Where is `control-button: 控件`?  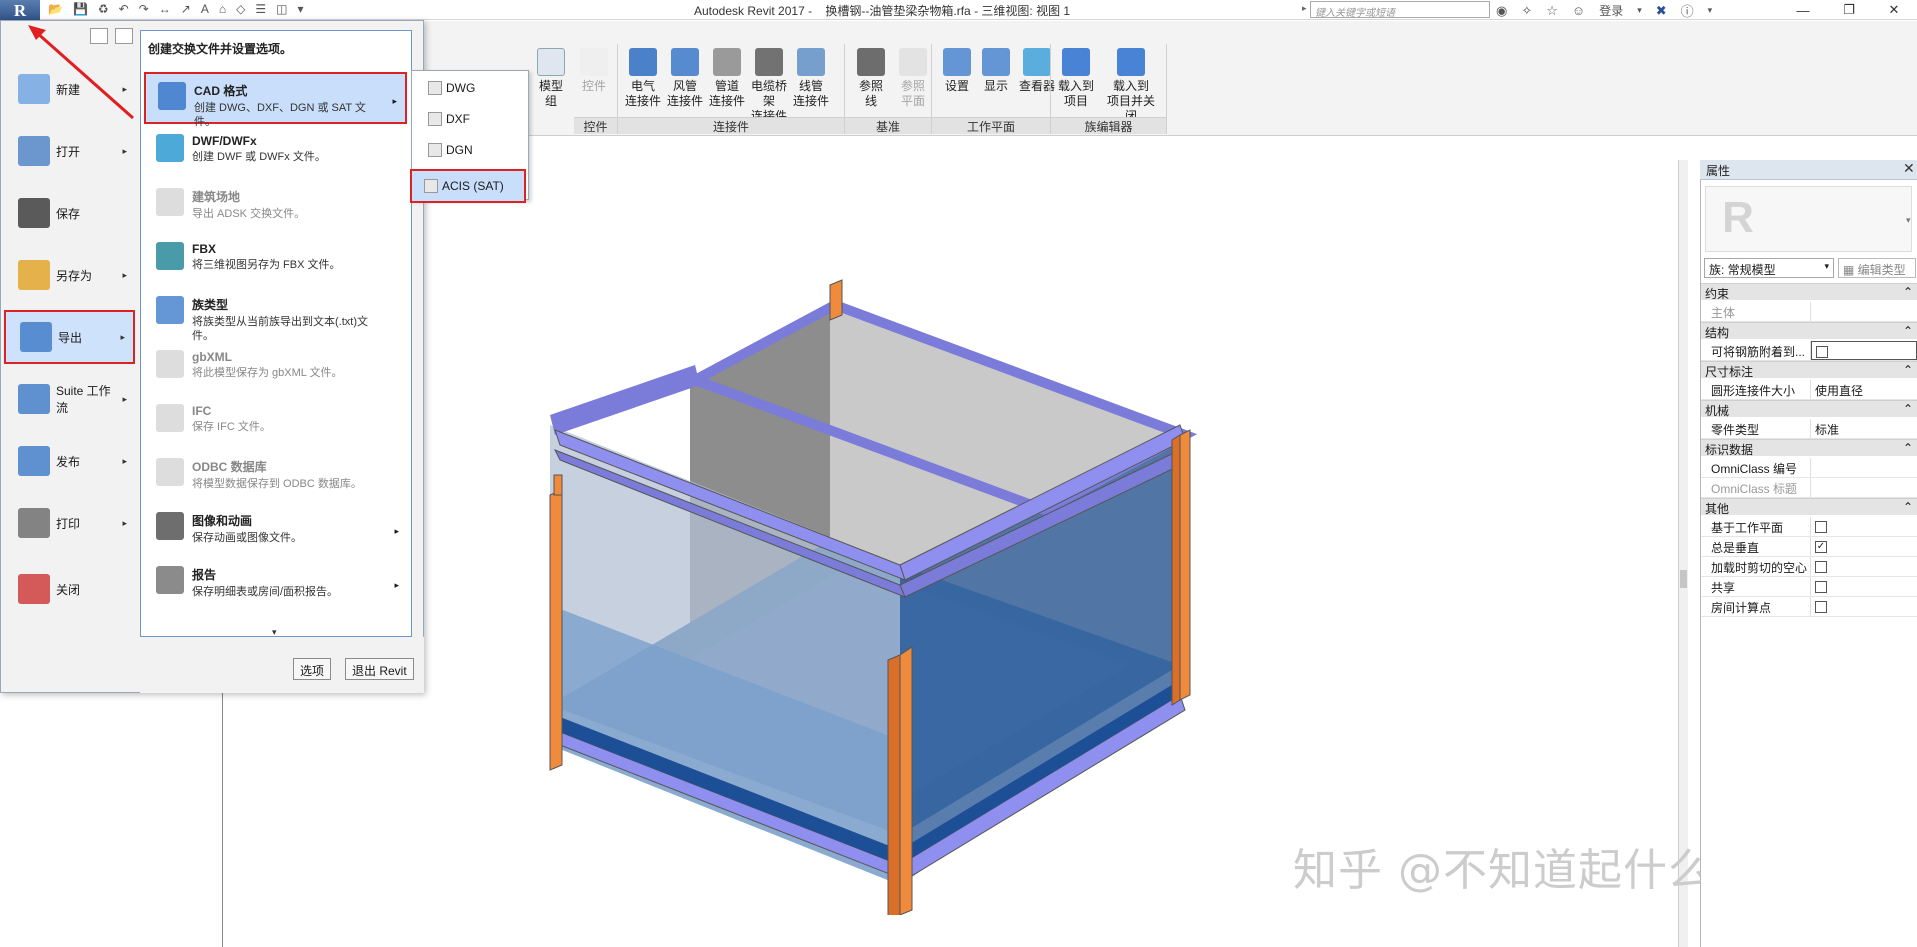 control-button: 控件 is located at coordinates (594, 71).